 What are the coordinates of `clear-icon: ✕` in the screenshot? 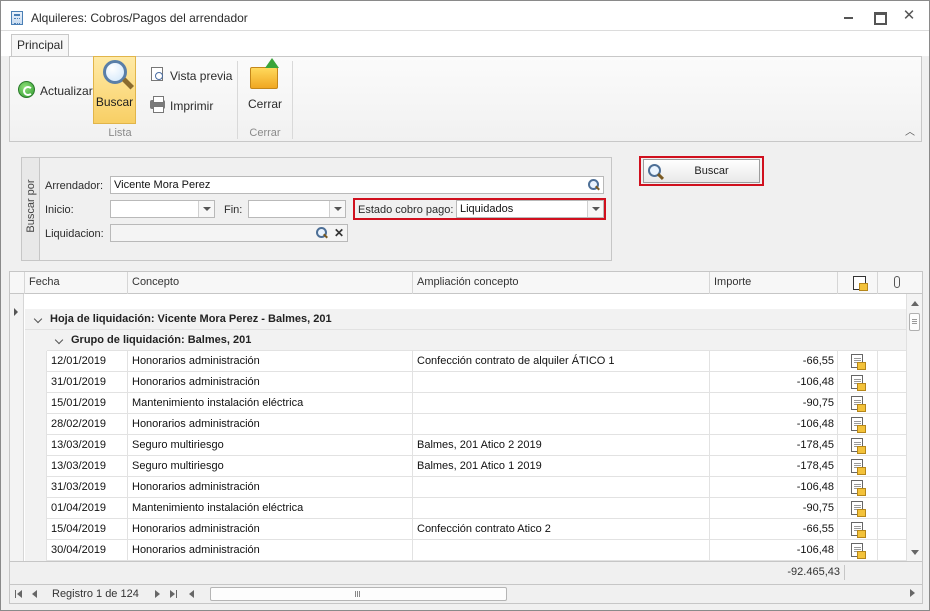 It's located at (339, 233).